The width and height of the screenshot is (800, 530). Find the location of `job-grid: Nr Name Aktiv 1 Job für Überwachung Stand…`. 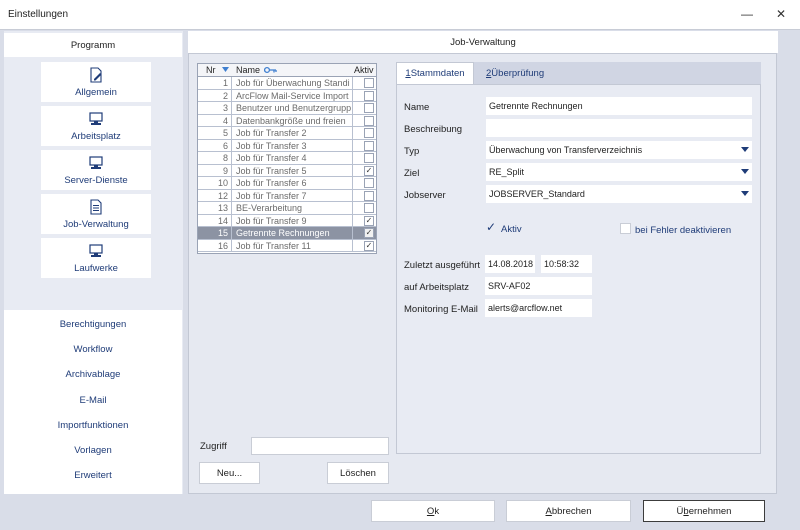

job-grid: Nr Name Aktiv 1 Job für Überwachung Stand… is located at coordinates (287, 158).